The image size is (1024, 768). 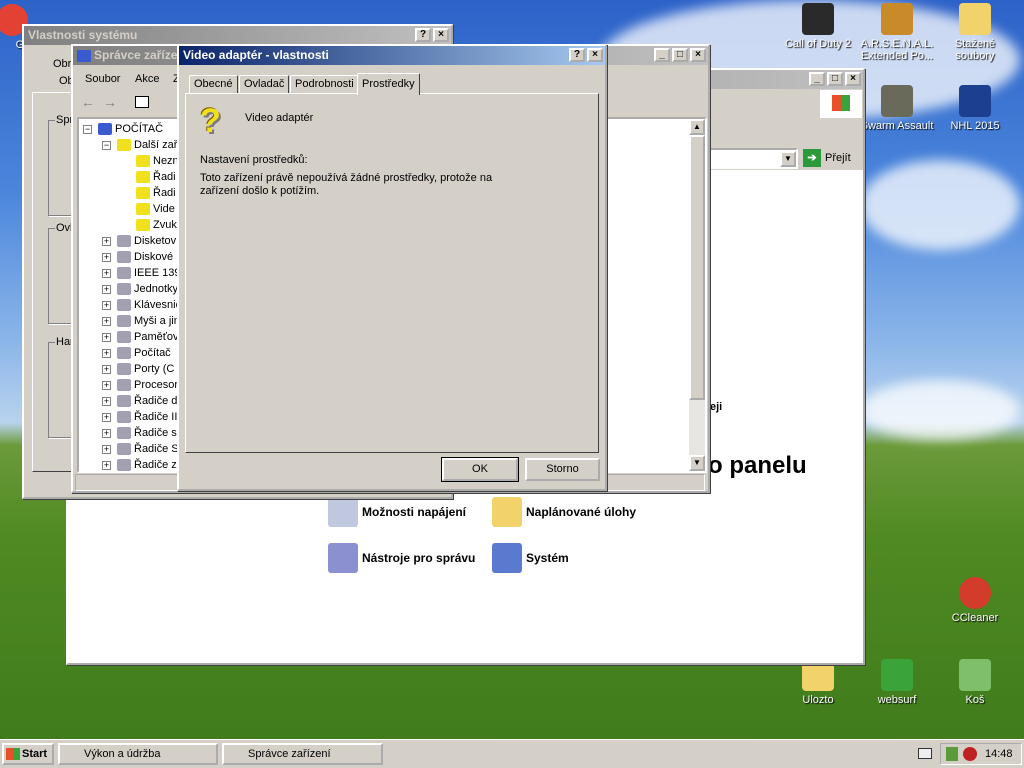 What do you see at coordinates (141, 305) in the screenshot?
I see `tree-item: + Klávesnic` at bounding box center [141, 305].